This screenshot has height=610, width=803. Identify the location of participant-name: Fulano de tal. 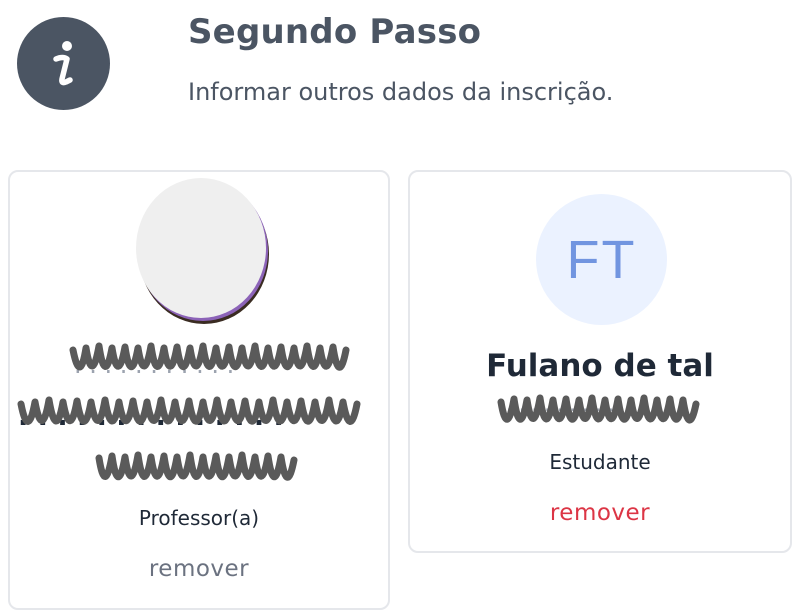
(600, 366).